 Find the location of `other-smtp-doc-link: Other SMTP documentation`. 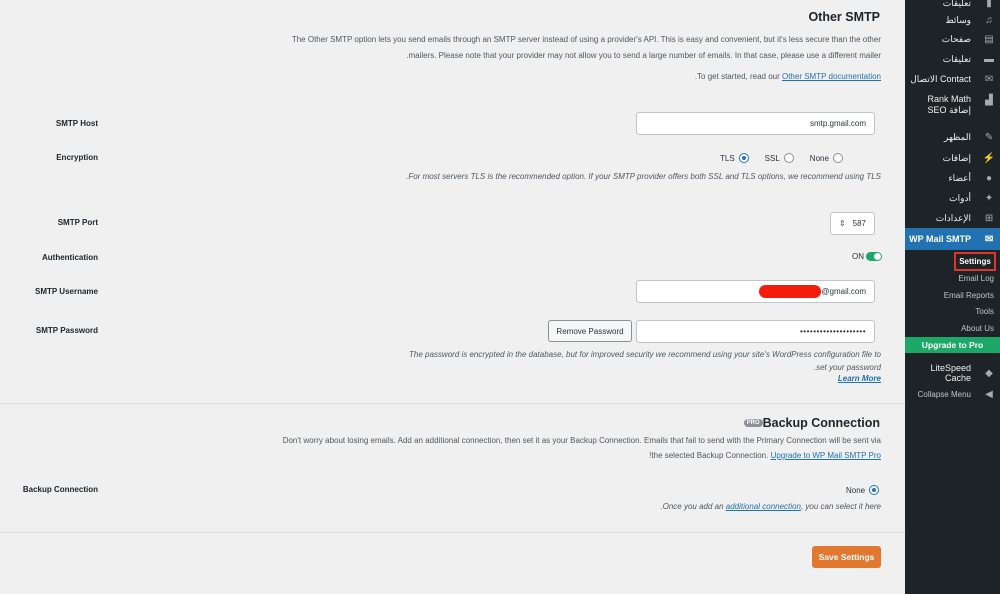

other-smtp-doc-link: Other SMTP documentation is located at coordinates (831, 76).